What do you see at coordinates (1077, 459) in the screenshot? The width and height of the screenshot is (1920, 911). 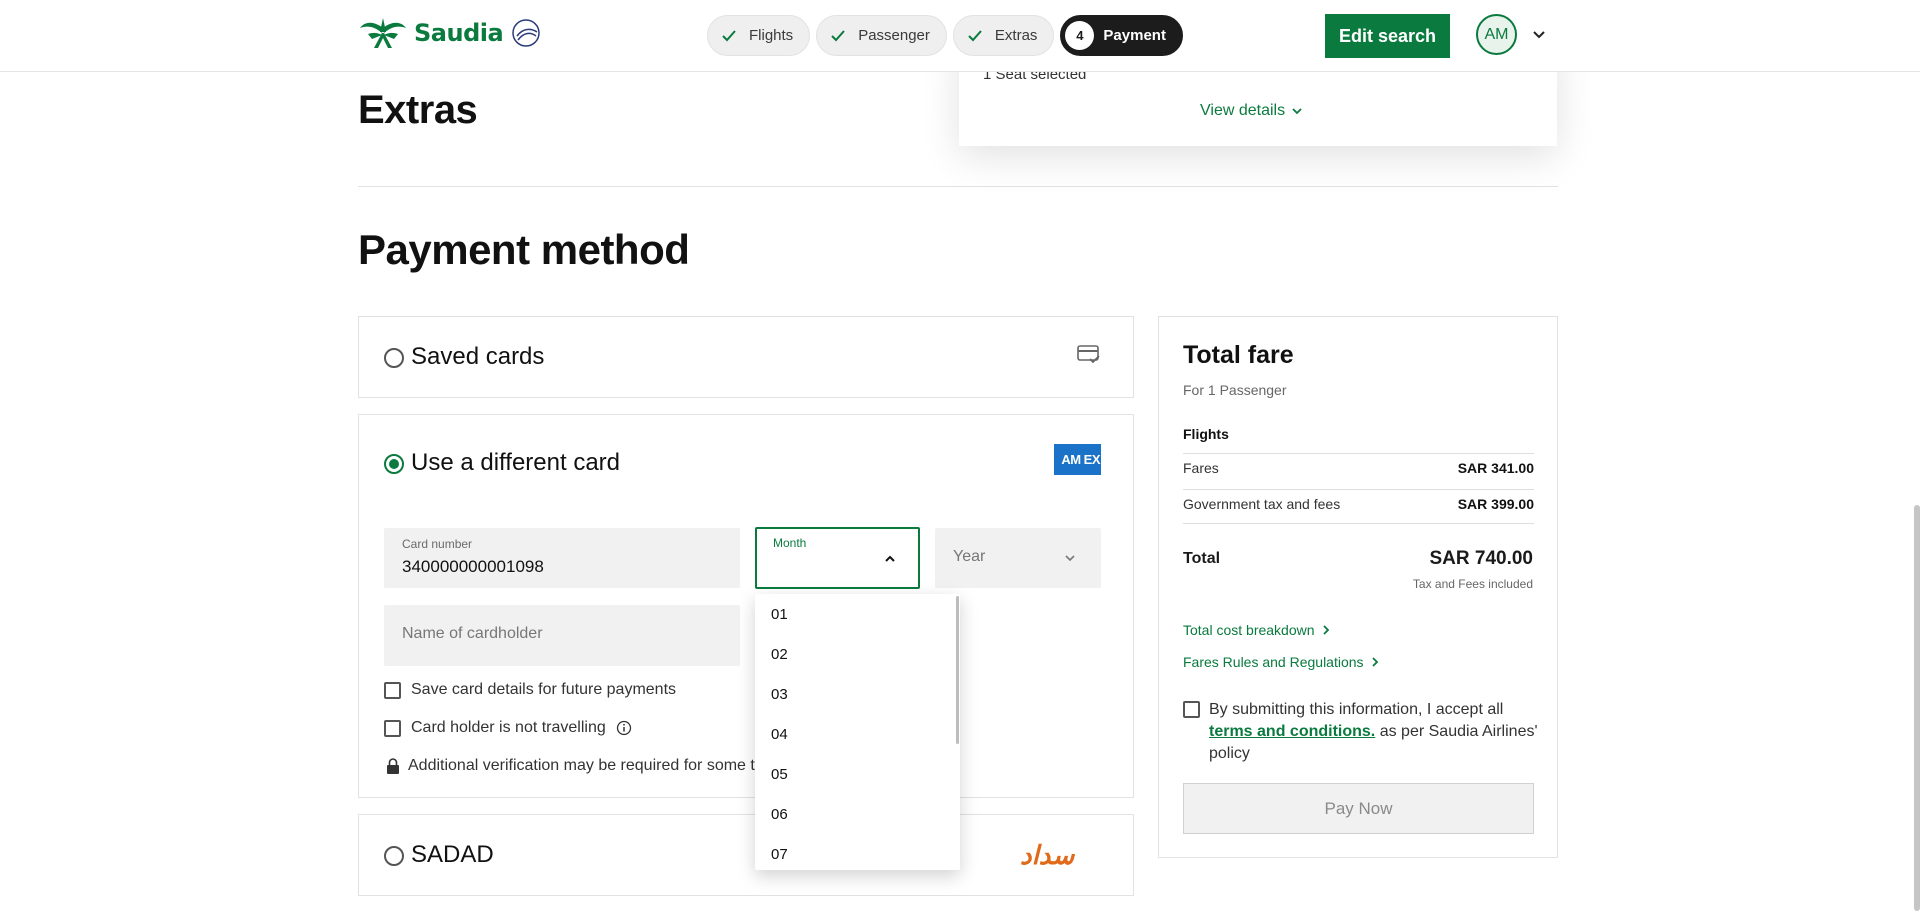 I see `amex-logo: AM EX` at bounding box center [1077, 459].